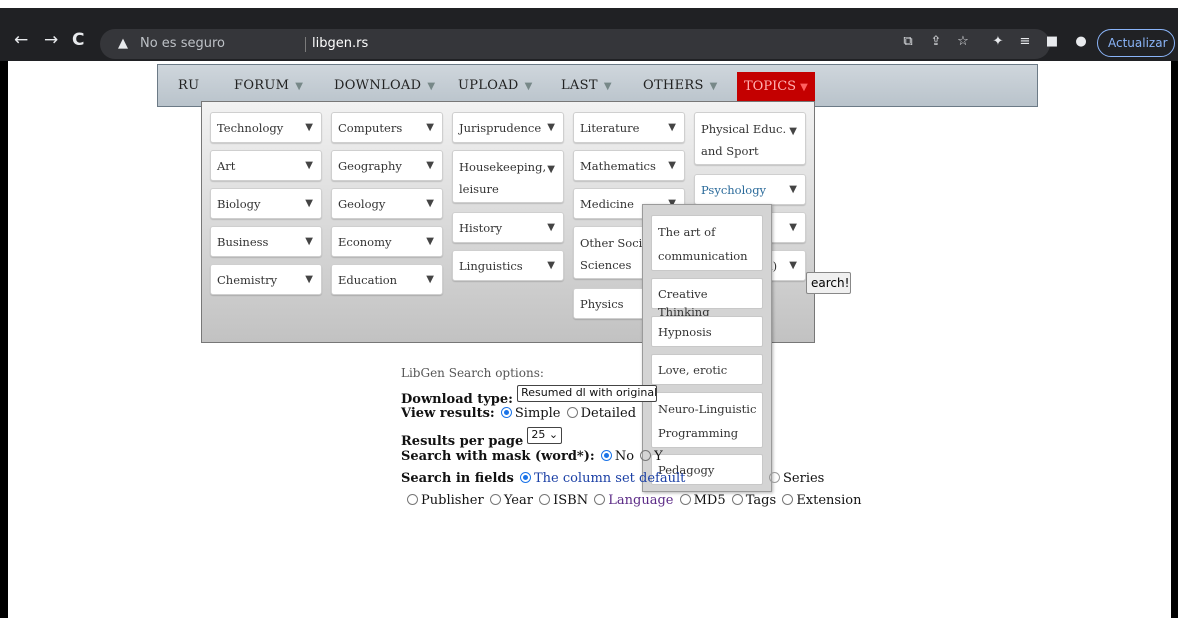  What do you see at coordinates (680, 85) in the screenshot?
I see `menu-others: OTHERS ▼` at bounding box center [680, 85].